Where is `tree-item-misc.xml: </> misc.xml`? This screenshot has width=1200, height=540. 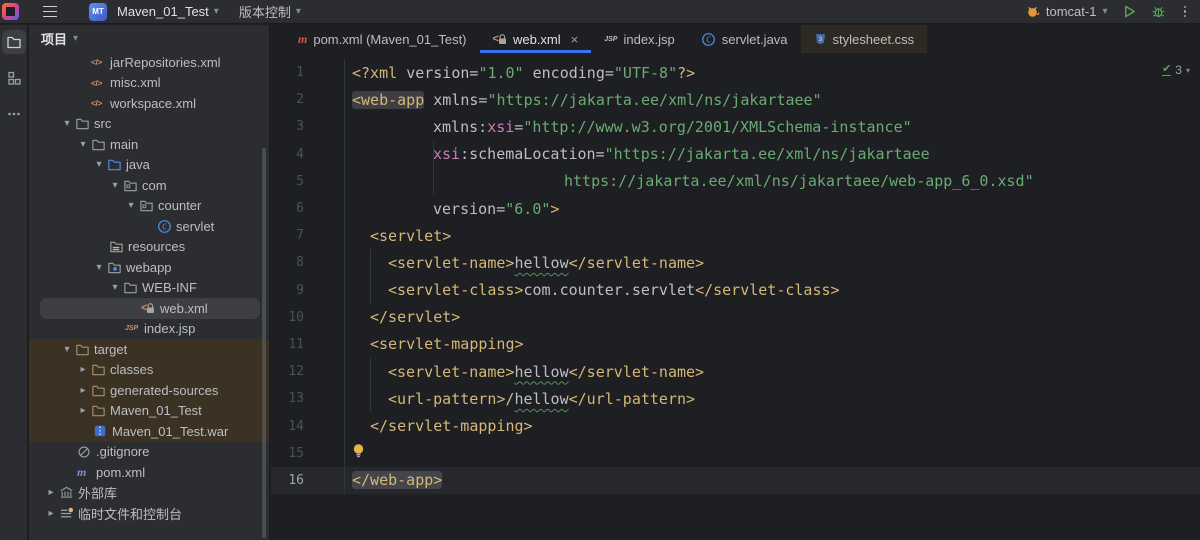
tree-item-misc.xml: </> misc.xml is located at coordinates (149, 83).